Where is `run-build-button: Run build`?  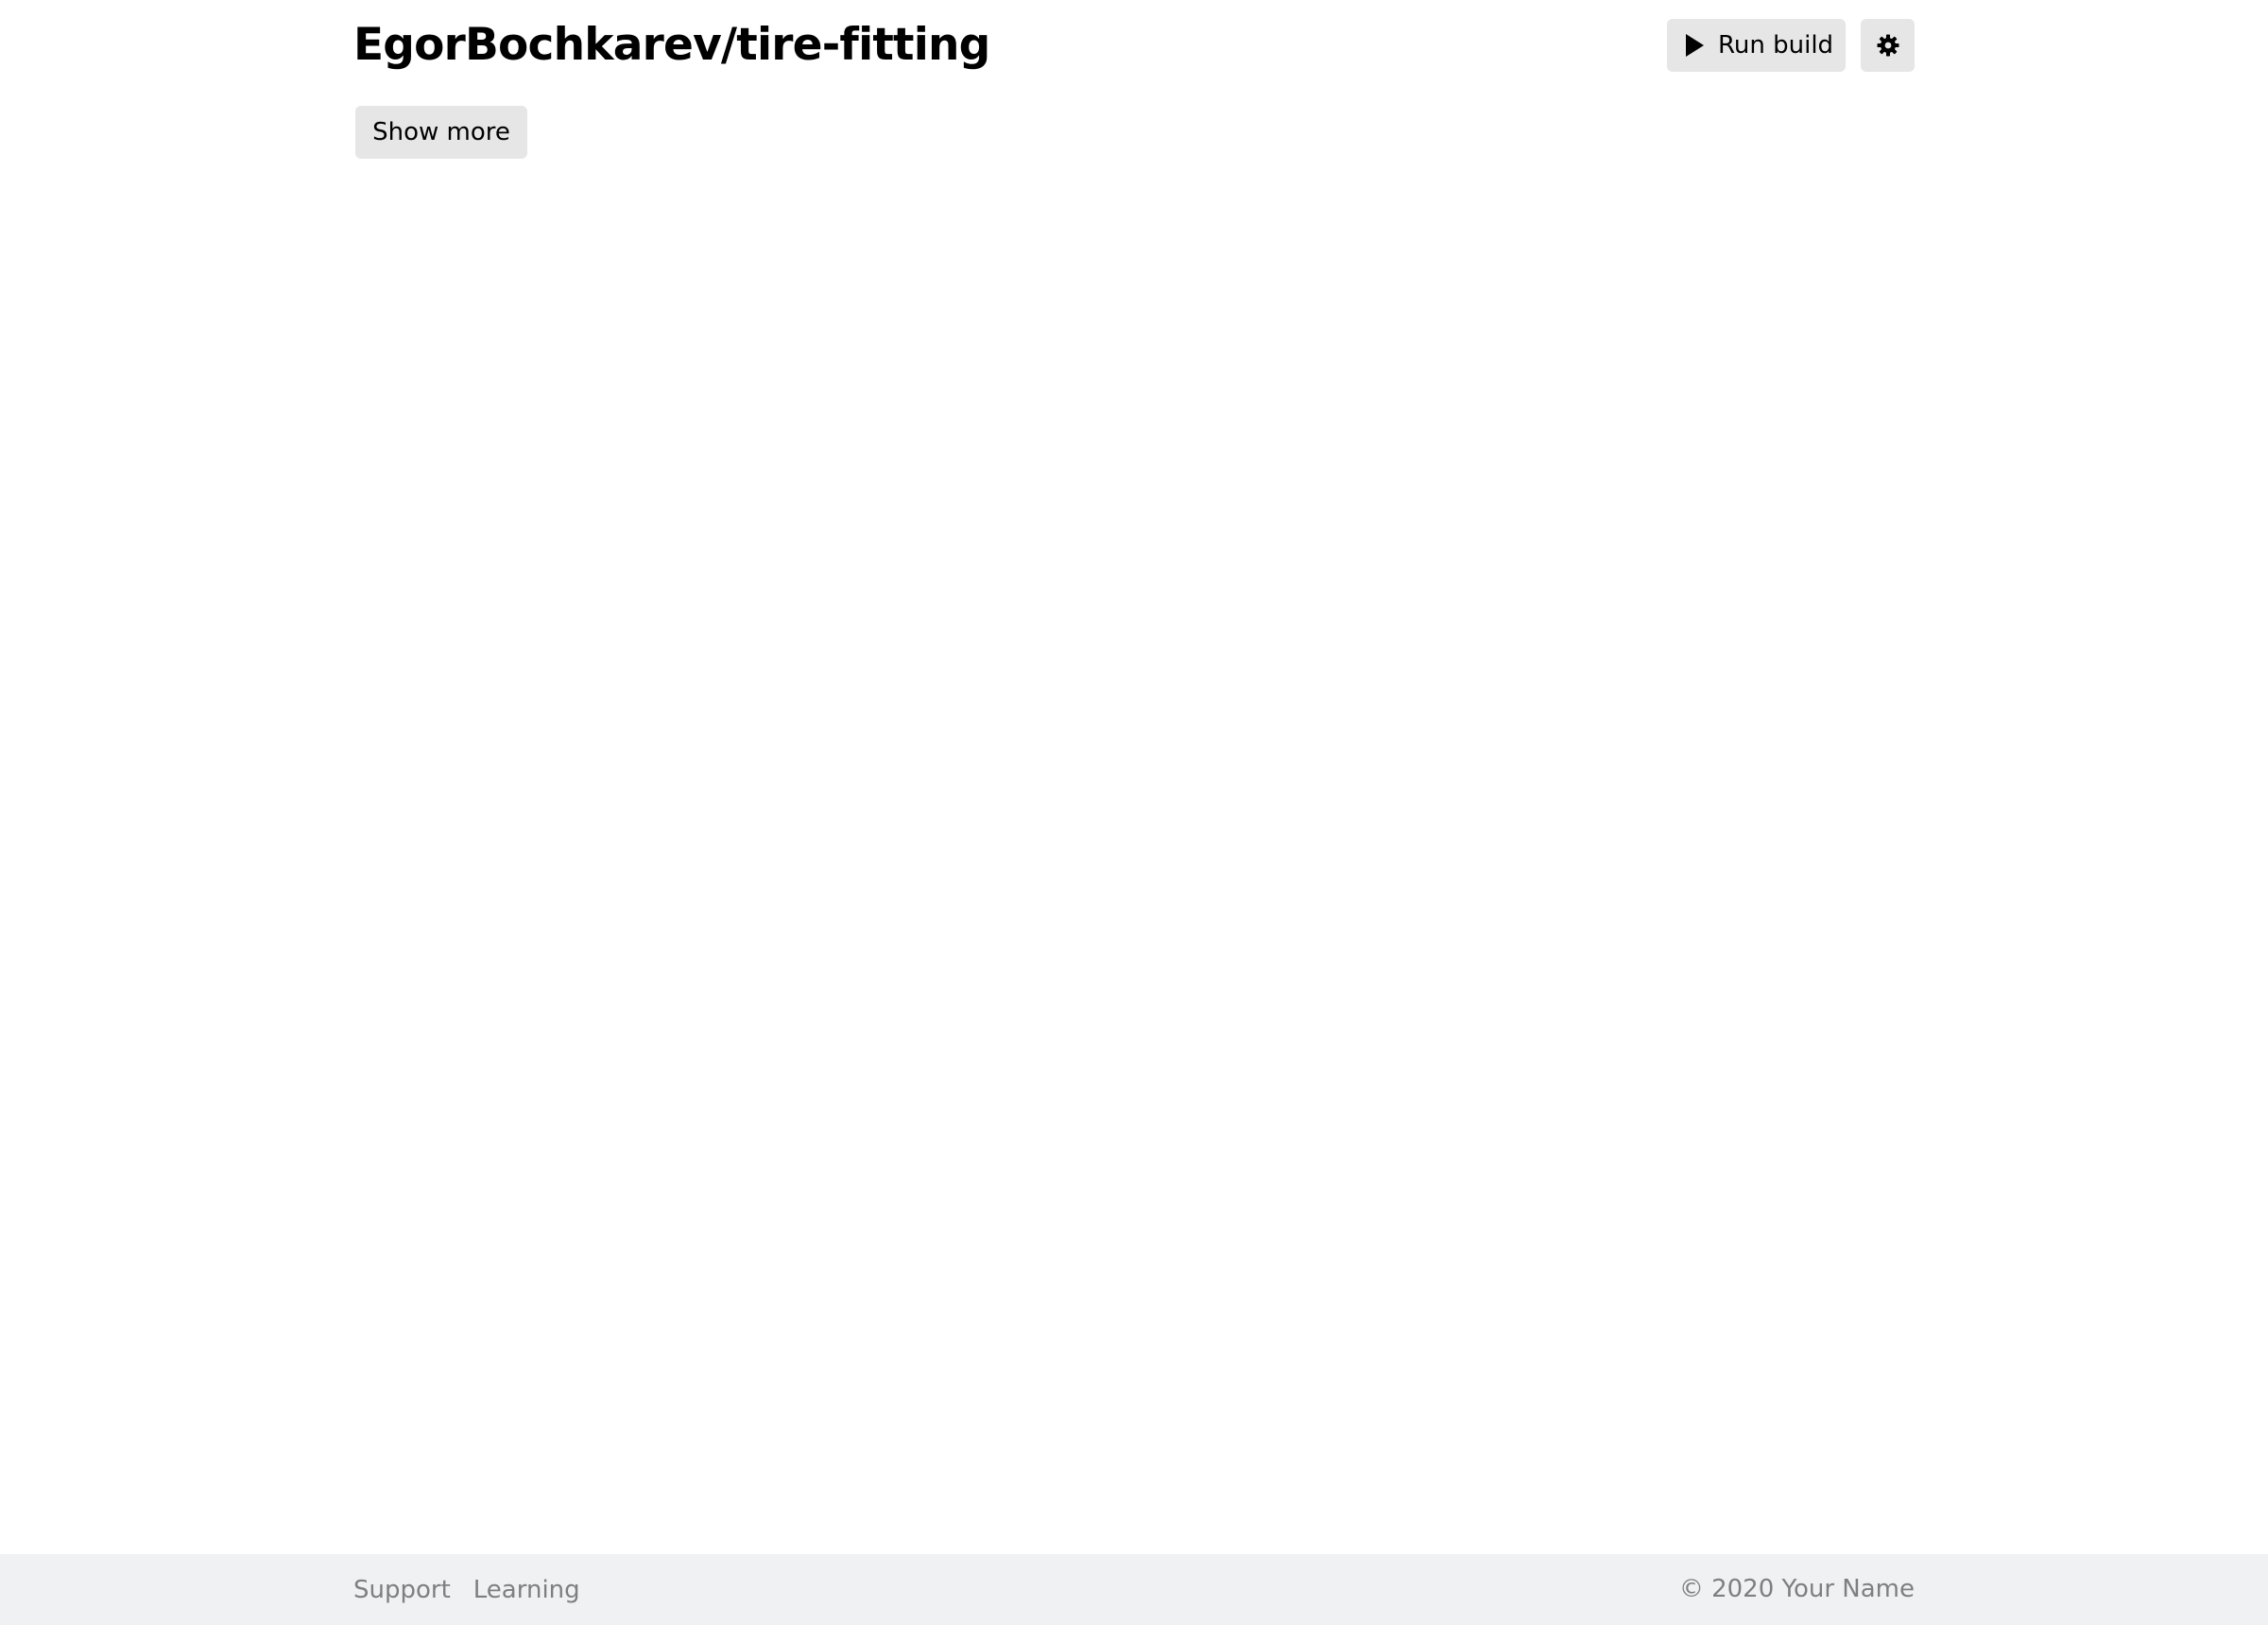
run-build-button: Run build is located at coordinates (1756, 46).